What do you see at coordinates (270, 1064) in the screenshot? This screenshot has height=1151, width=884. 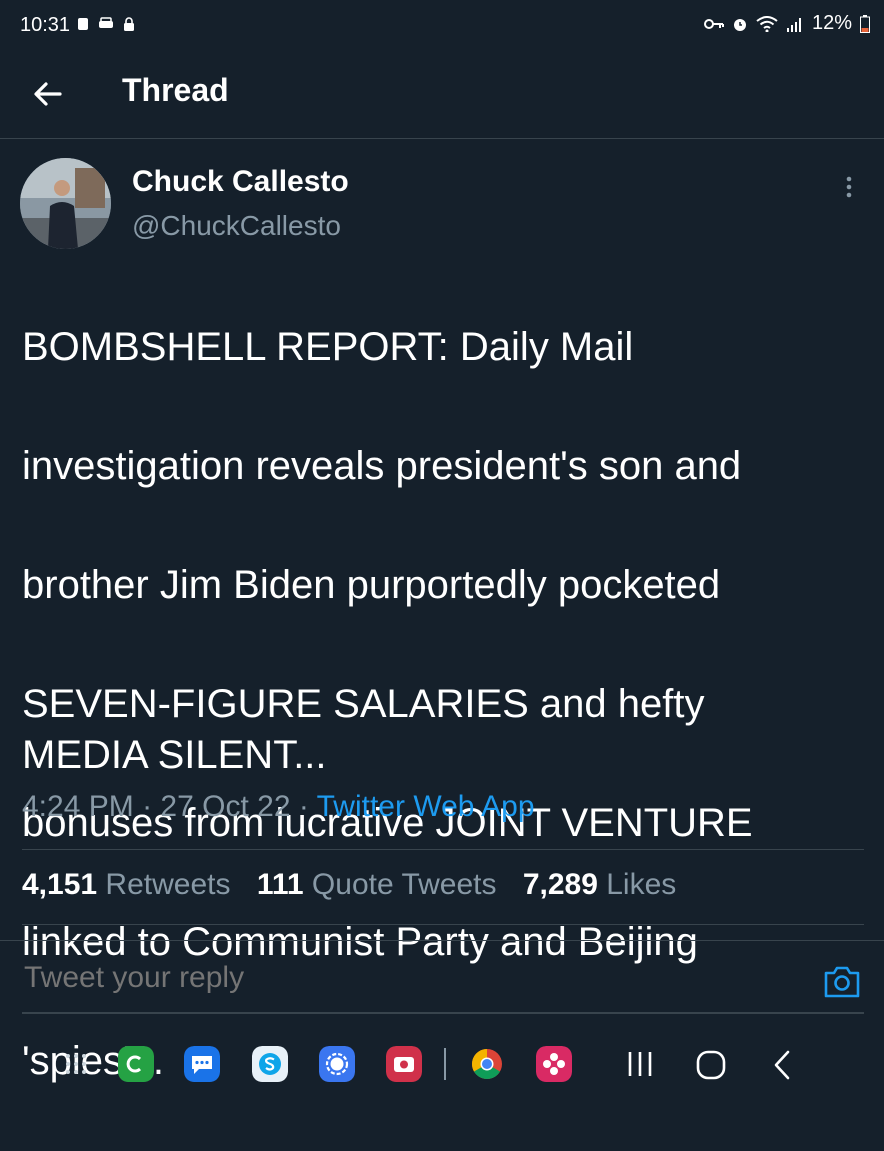 I see `skype-icon` at bounding box center [270, 1064].